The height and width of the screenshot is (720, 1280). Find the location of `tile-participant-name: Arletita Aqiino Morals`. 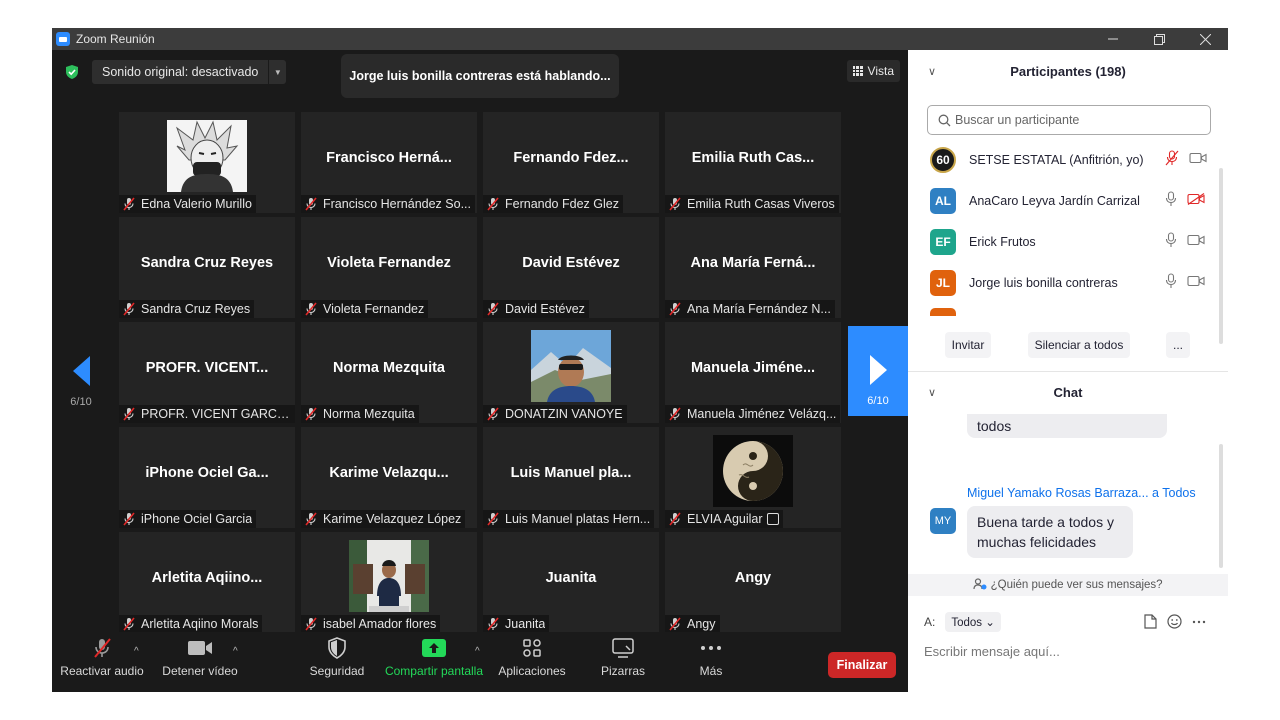

tile-participant-name: Arletita Aqiino Morals is located at coordinates (200, 624).